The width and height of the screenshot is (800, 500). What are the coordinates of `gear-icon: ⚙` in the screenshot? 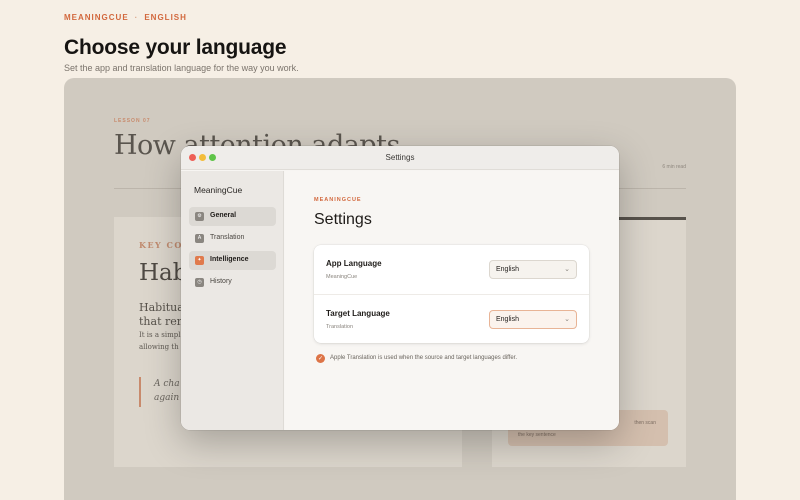 It's located at (199, 216).